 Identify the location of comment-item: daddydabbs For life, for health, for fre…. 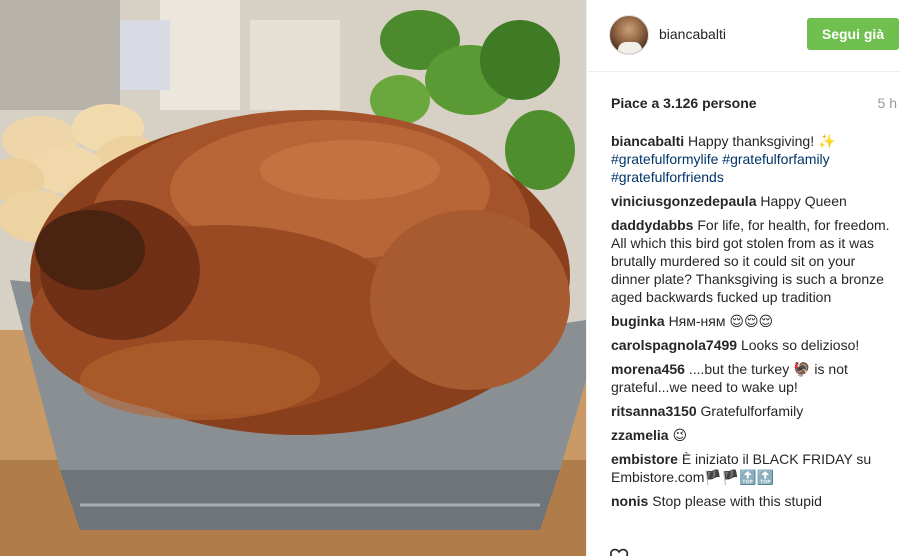
(754, 261).